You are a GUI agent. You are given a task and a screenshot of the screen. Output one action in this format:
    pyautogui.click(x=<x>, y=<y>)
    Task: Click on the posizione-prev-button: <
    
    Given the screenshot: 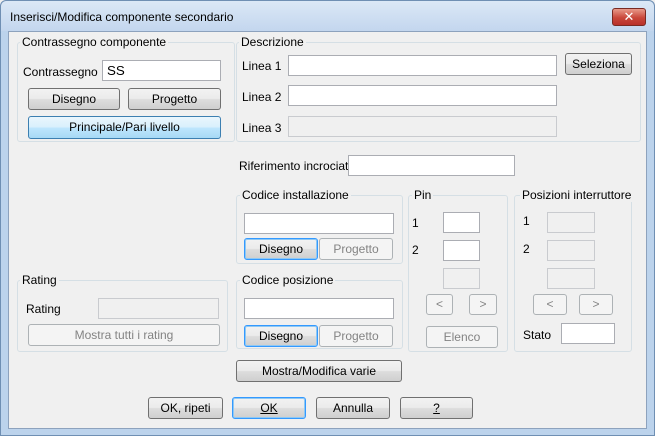 What is the action you would take?
    pyautogui.click(x=550, y=304)
    